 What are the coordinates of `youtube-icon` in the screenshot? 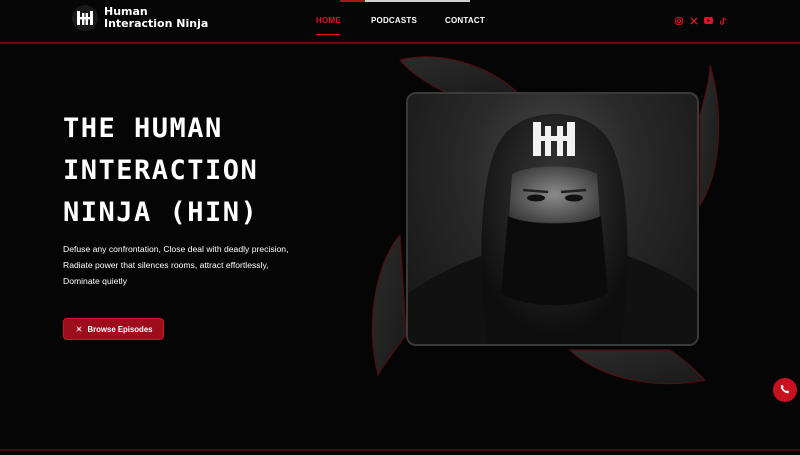 It's located at (708, 20).